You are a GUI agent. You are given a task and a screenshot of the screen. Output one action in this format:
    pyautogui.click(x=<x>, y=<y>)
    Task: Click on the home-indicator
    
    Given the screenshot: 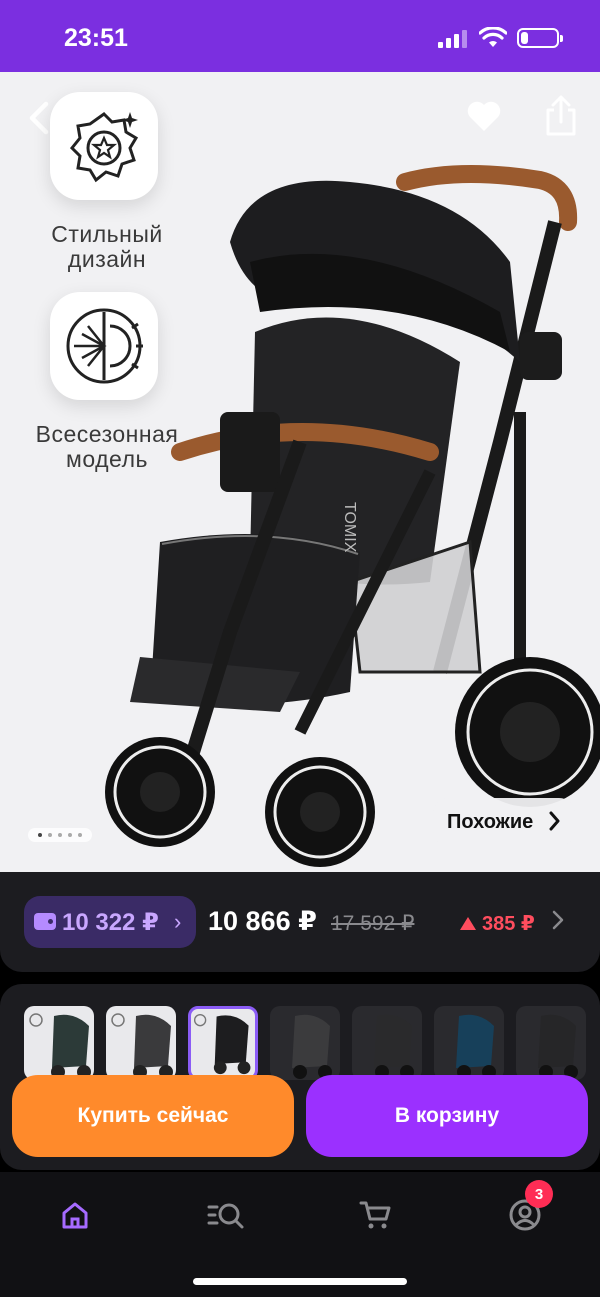 What is the action you would take?
    pyautogui.click(x=300, y=1281)
    